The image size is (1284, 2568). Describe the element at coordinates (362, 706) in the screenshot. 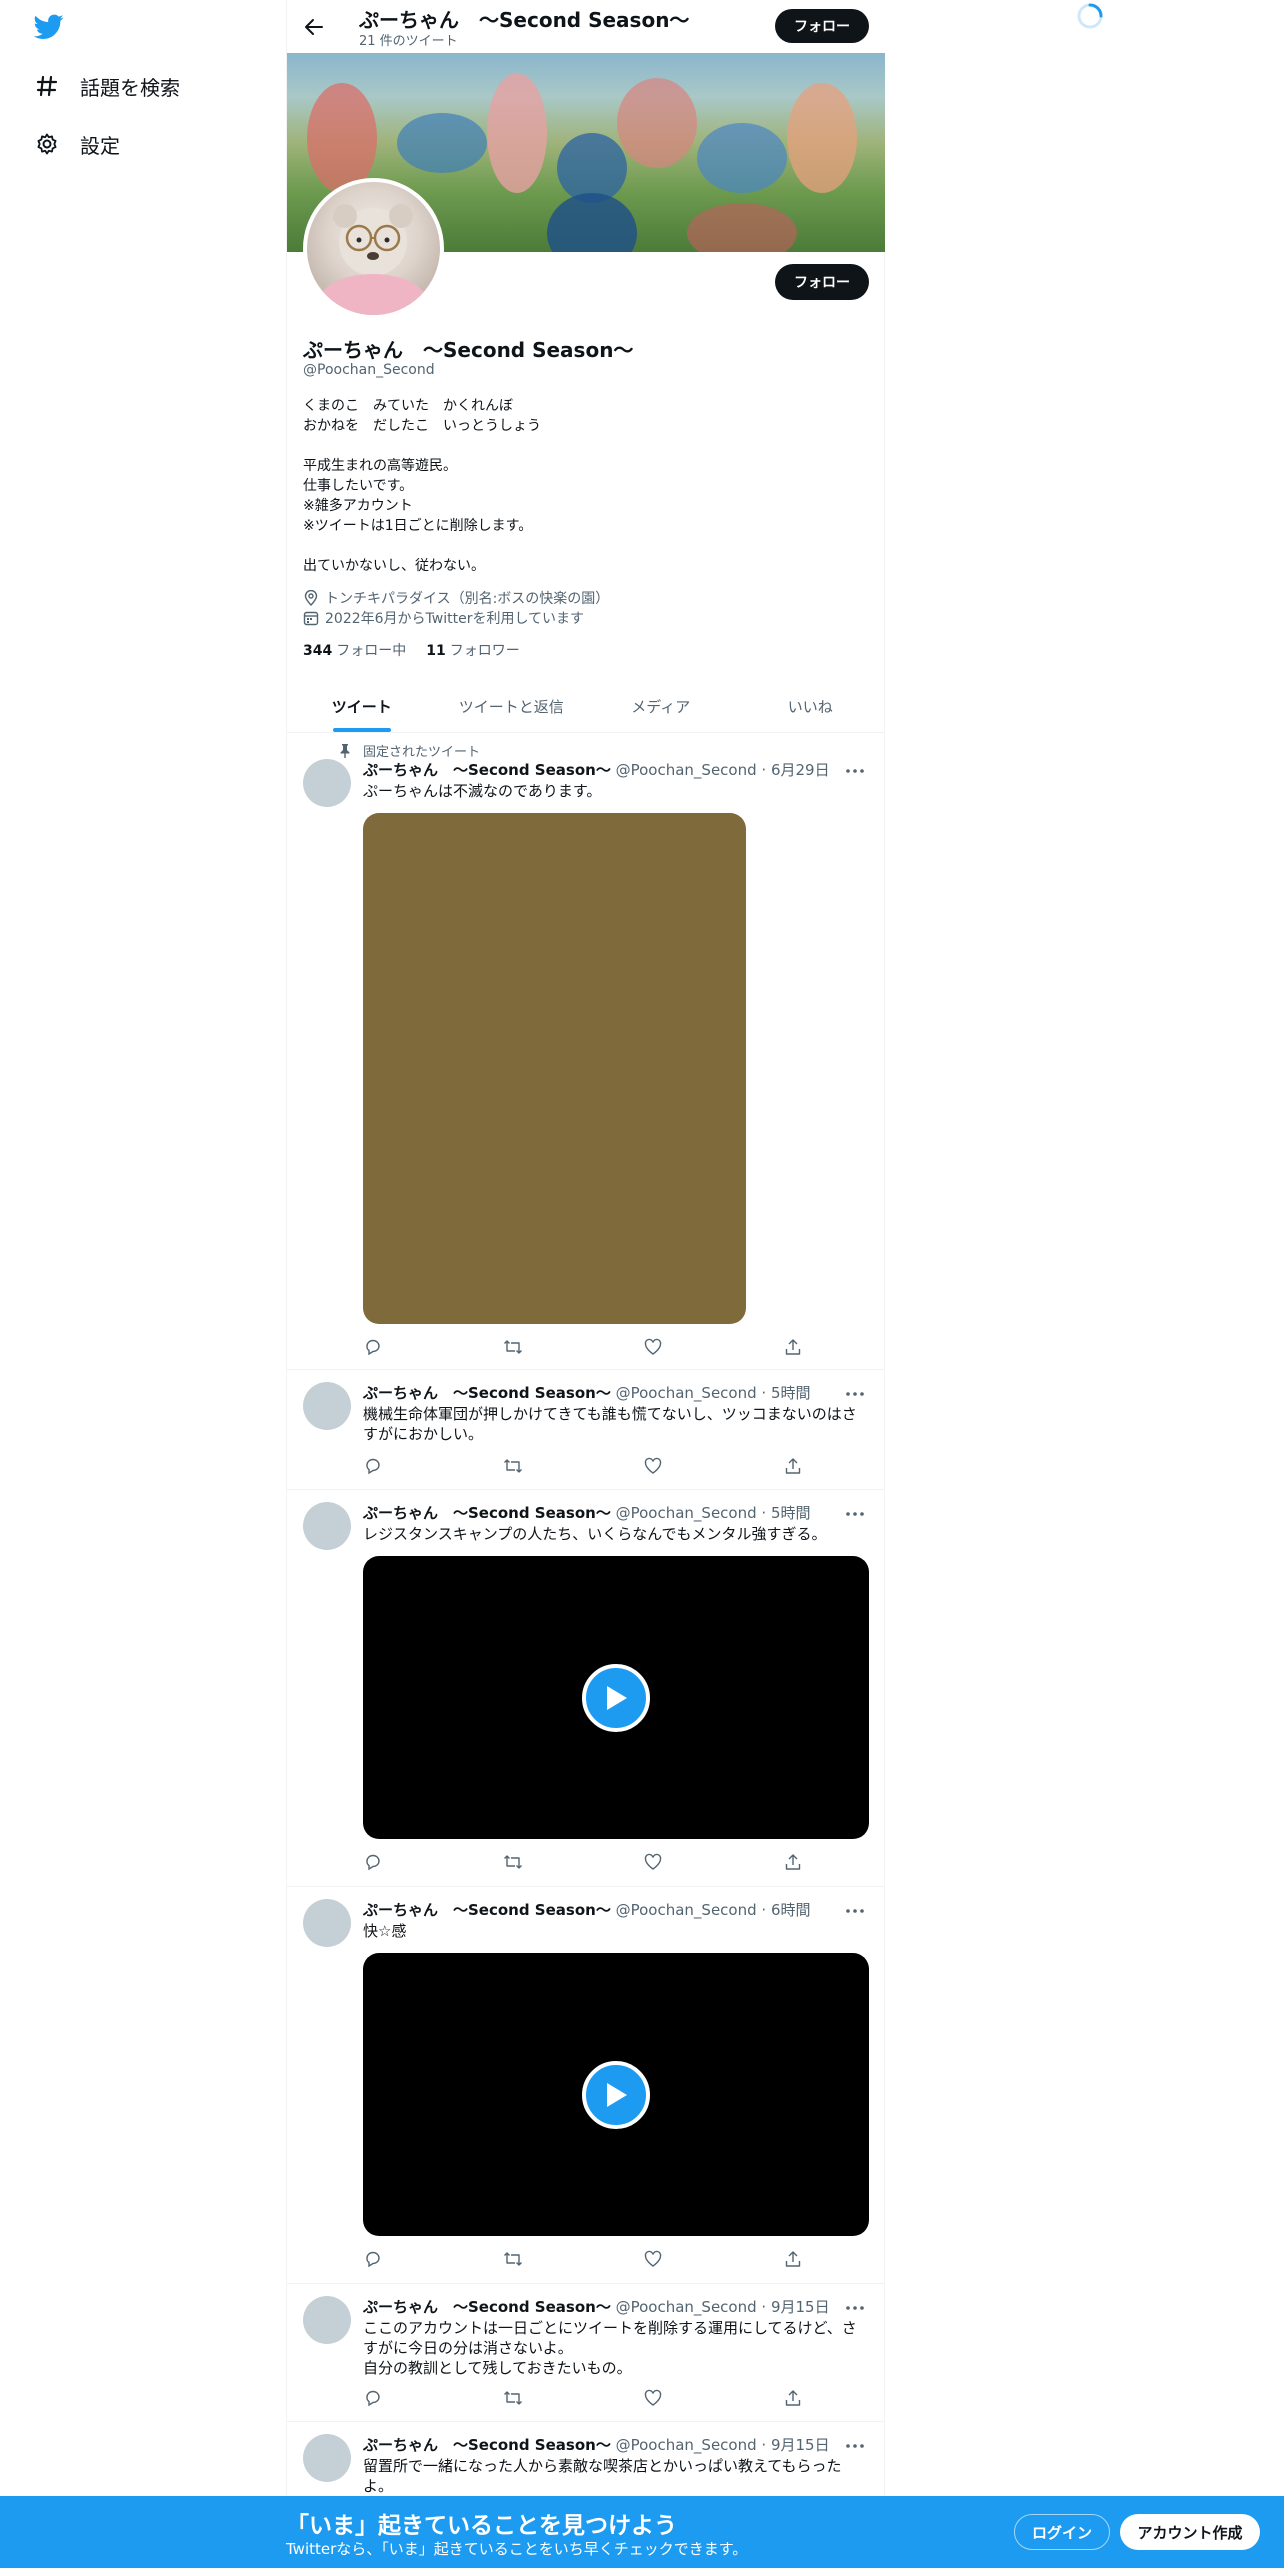

I see `tab-tweets: ツイート` at that location.